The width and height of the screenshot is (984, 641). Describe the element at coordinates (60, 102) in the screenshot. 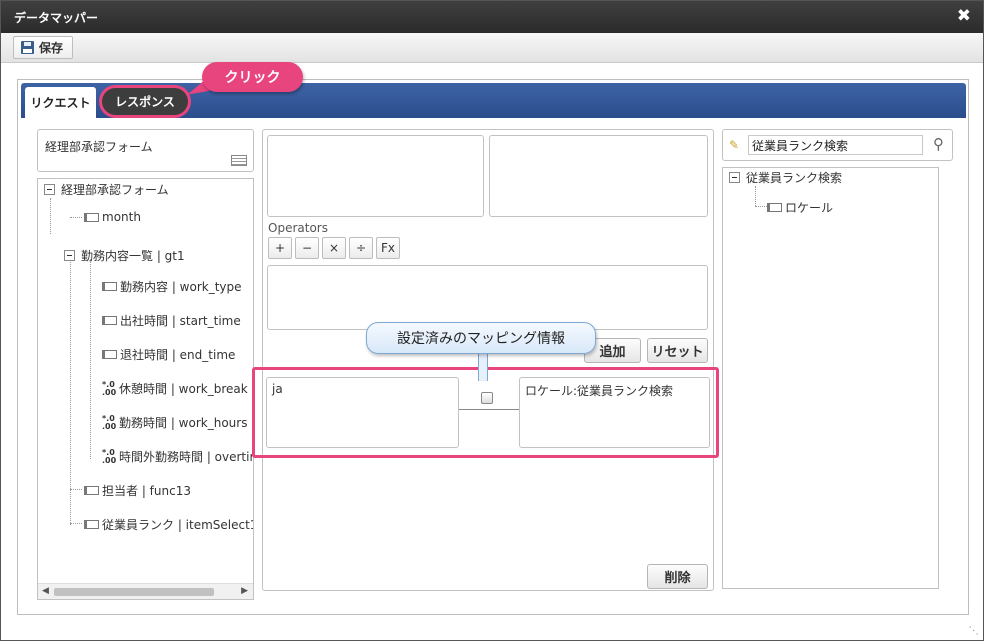

I see `tab-request: リクエスト` at that location.